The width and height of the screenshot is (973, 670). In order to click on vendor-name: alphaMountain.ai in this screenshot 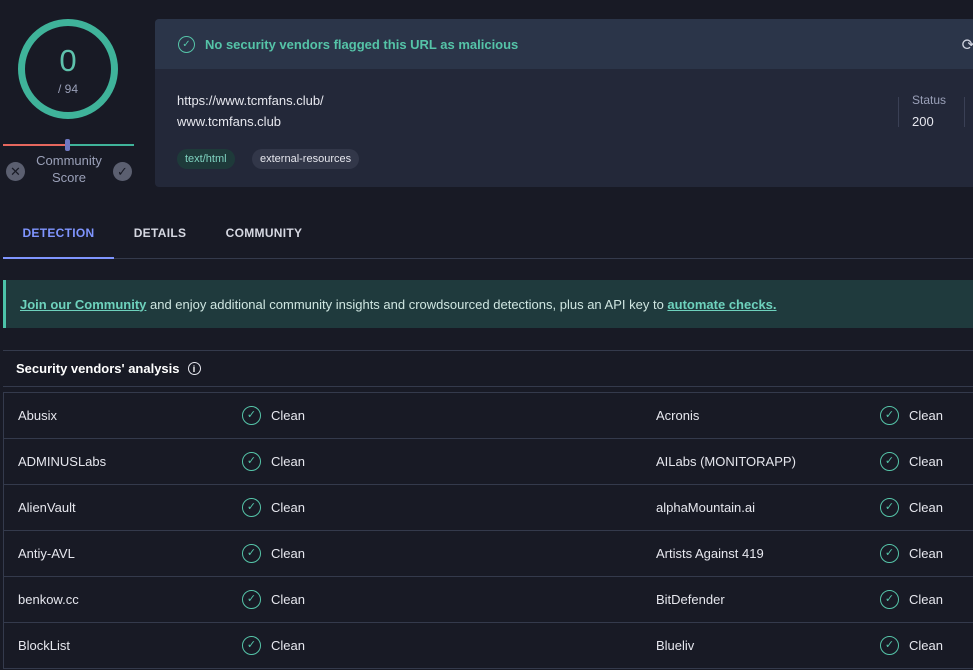, I will do `click(706, 507)`.